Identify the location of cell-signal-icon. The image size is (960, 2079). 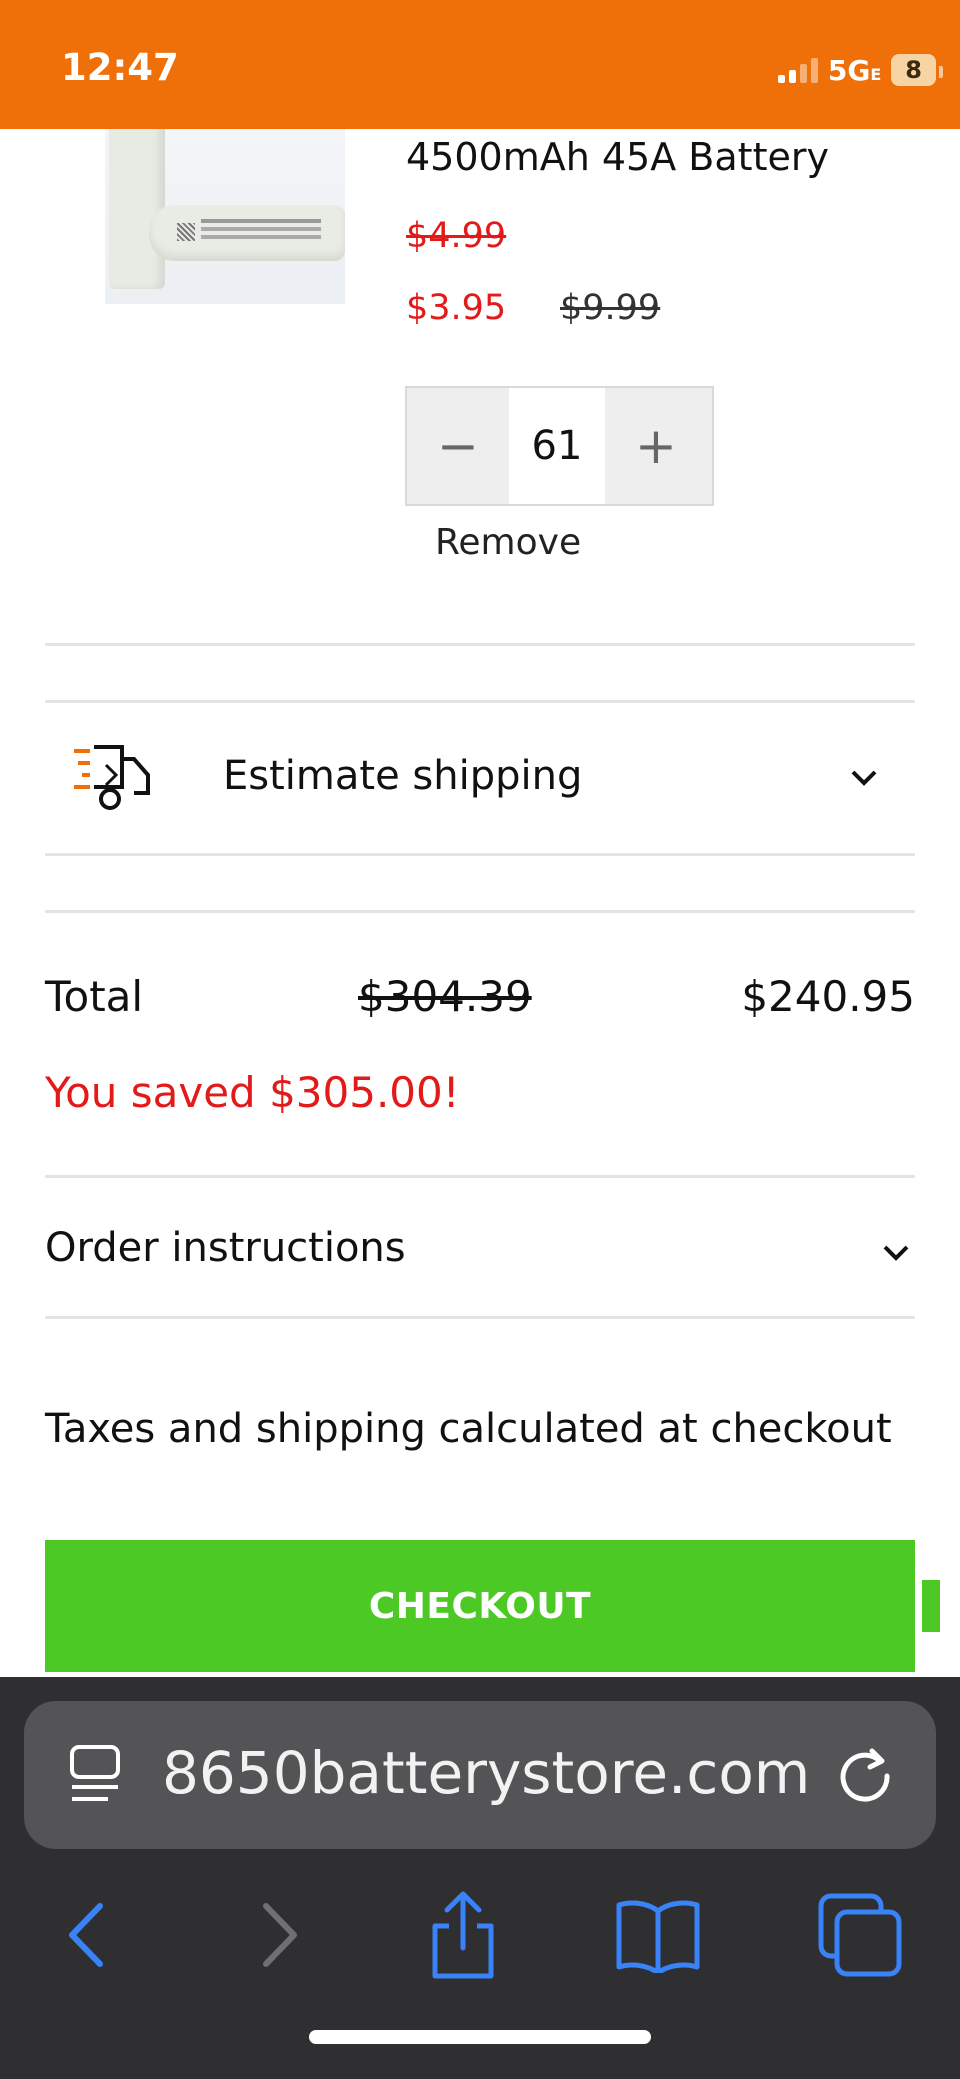
(797, 70).